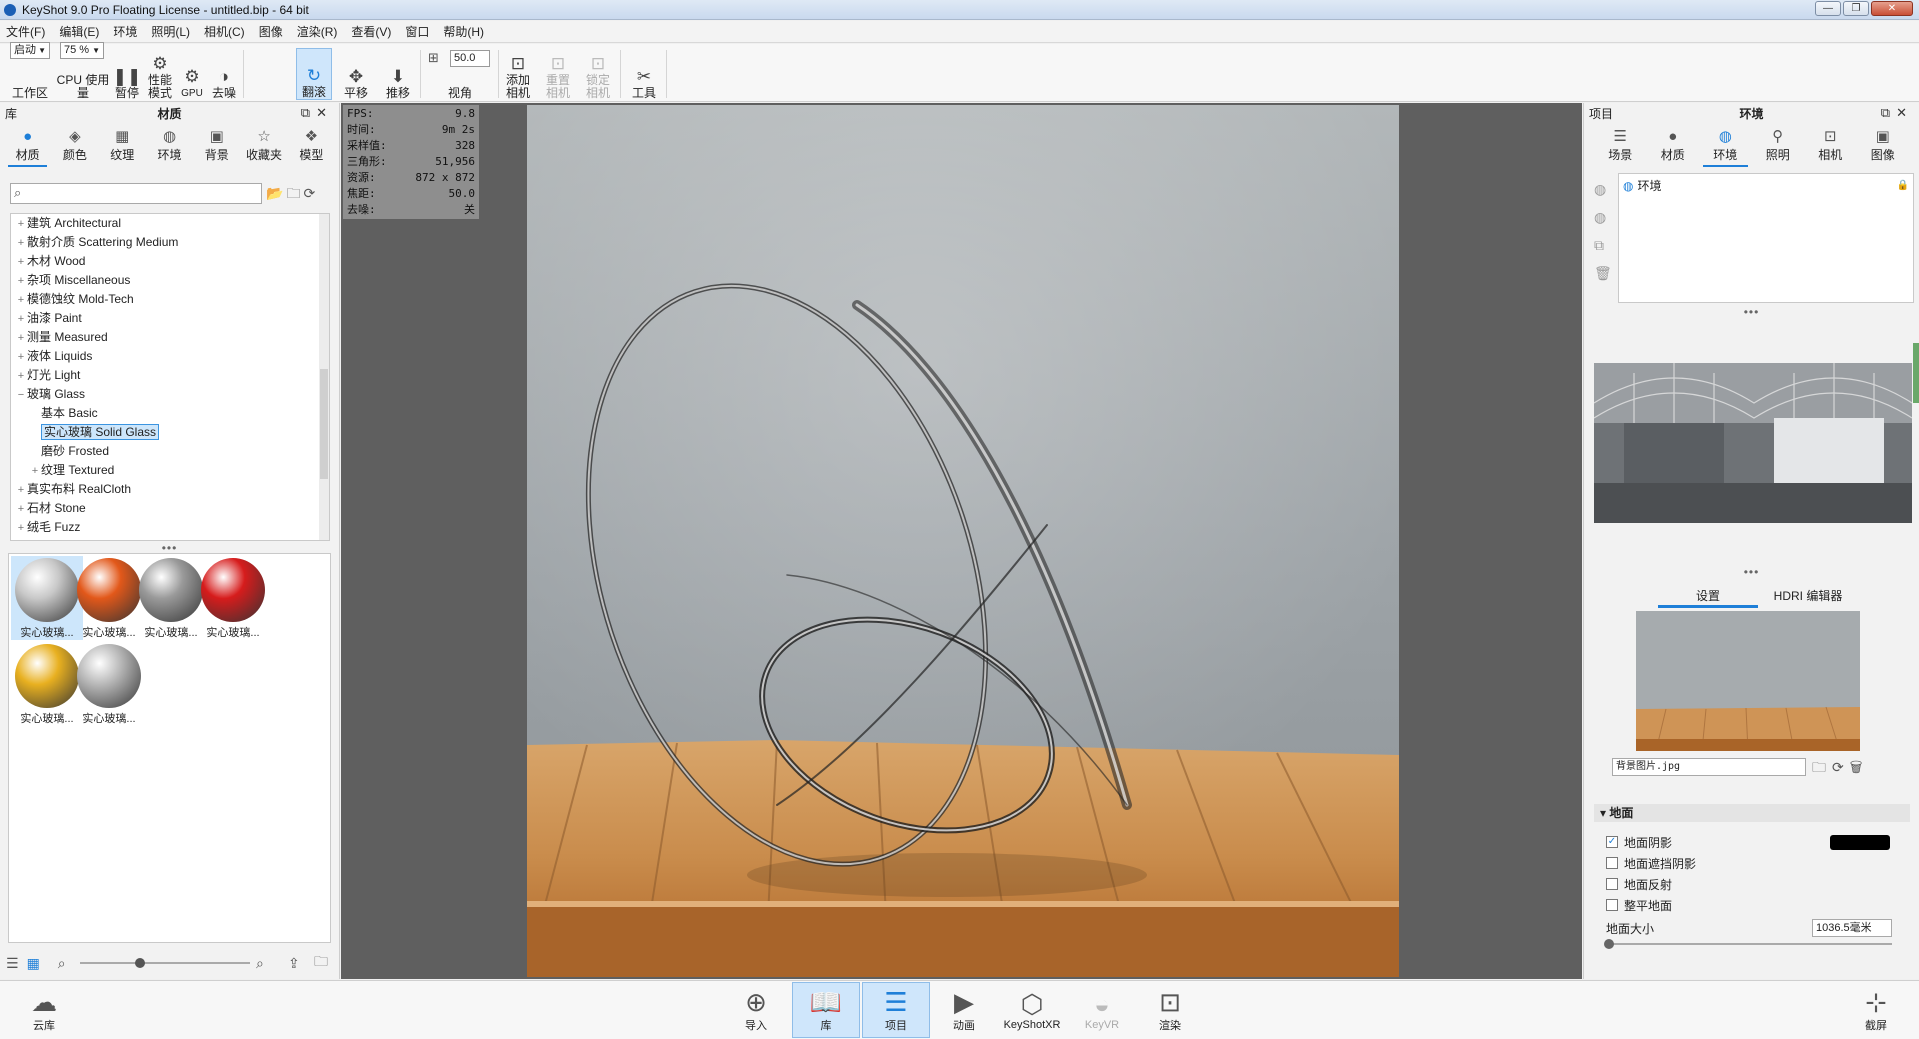 Image resolution: width=1919 pixels, height=1039 pixels. What do you see at coordinates (294, 963) in the screenshot?
I see `cloud-upload-icon: ⇪` at bounding box center [294, 963].